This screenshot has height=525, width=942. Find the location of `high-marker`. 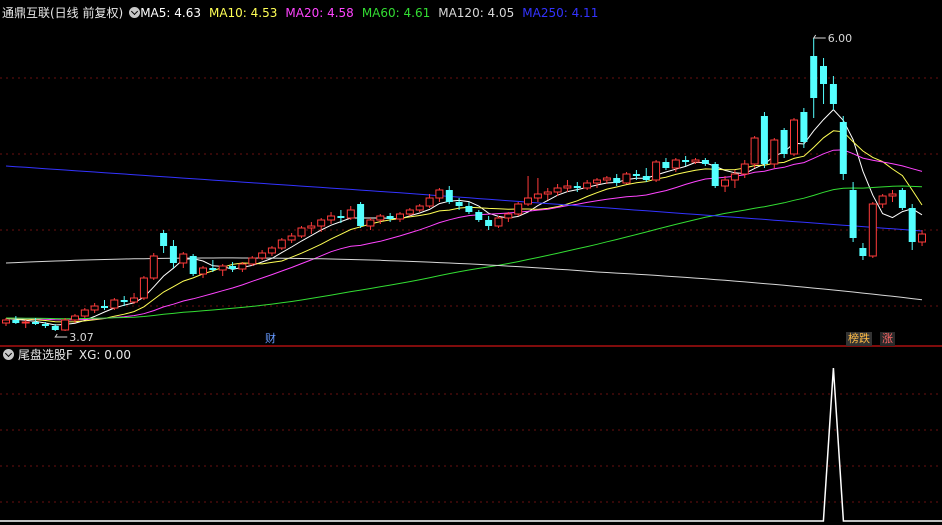

high-marker is located at coordinates (819, 36).